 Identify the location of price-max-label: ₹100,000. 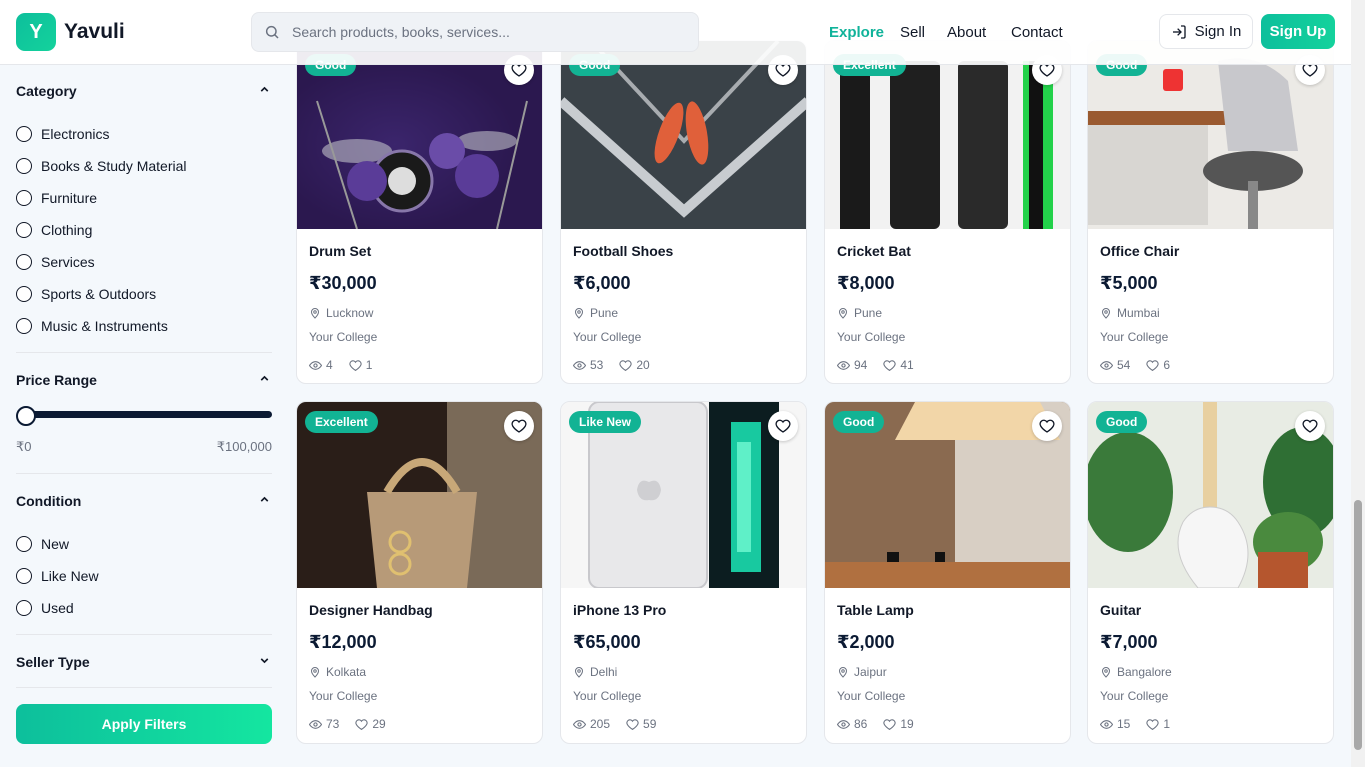
(244, 446).